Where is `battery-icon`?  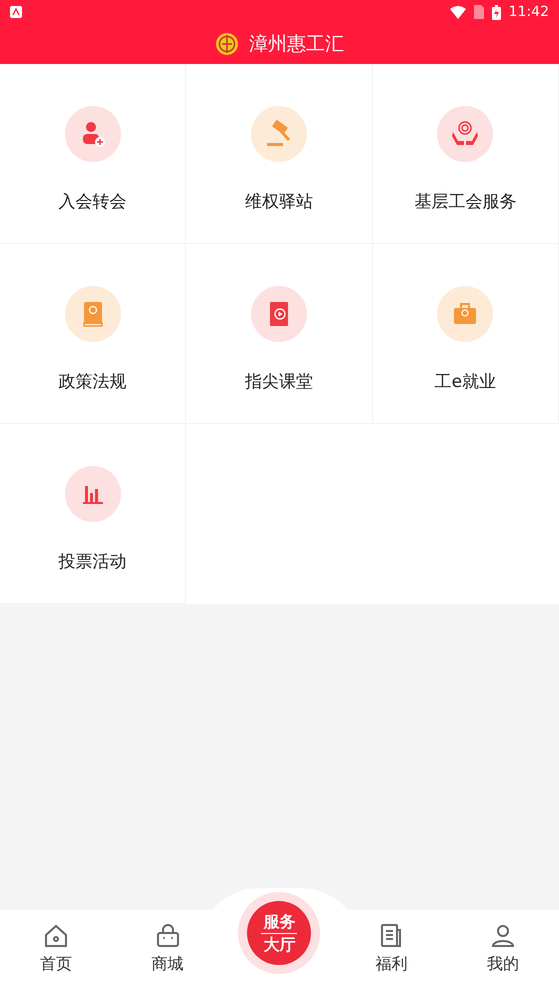 battery-icon is located at coordinates (496, 12).